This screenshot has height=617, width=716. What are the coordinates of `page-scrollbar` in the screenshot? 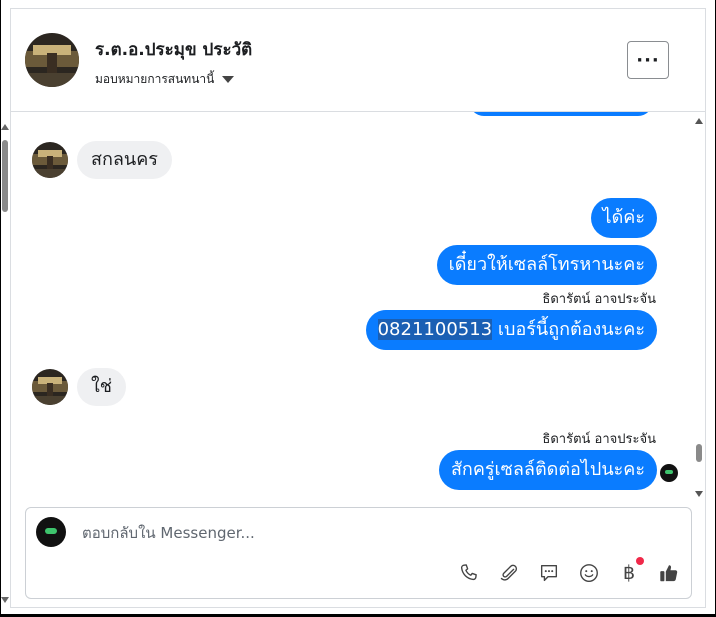 It's located at (5, 362).